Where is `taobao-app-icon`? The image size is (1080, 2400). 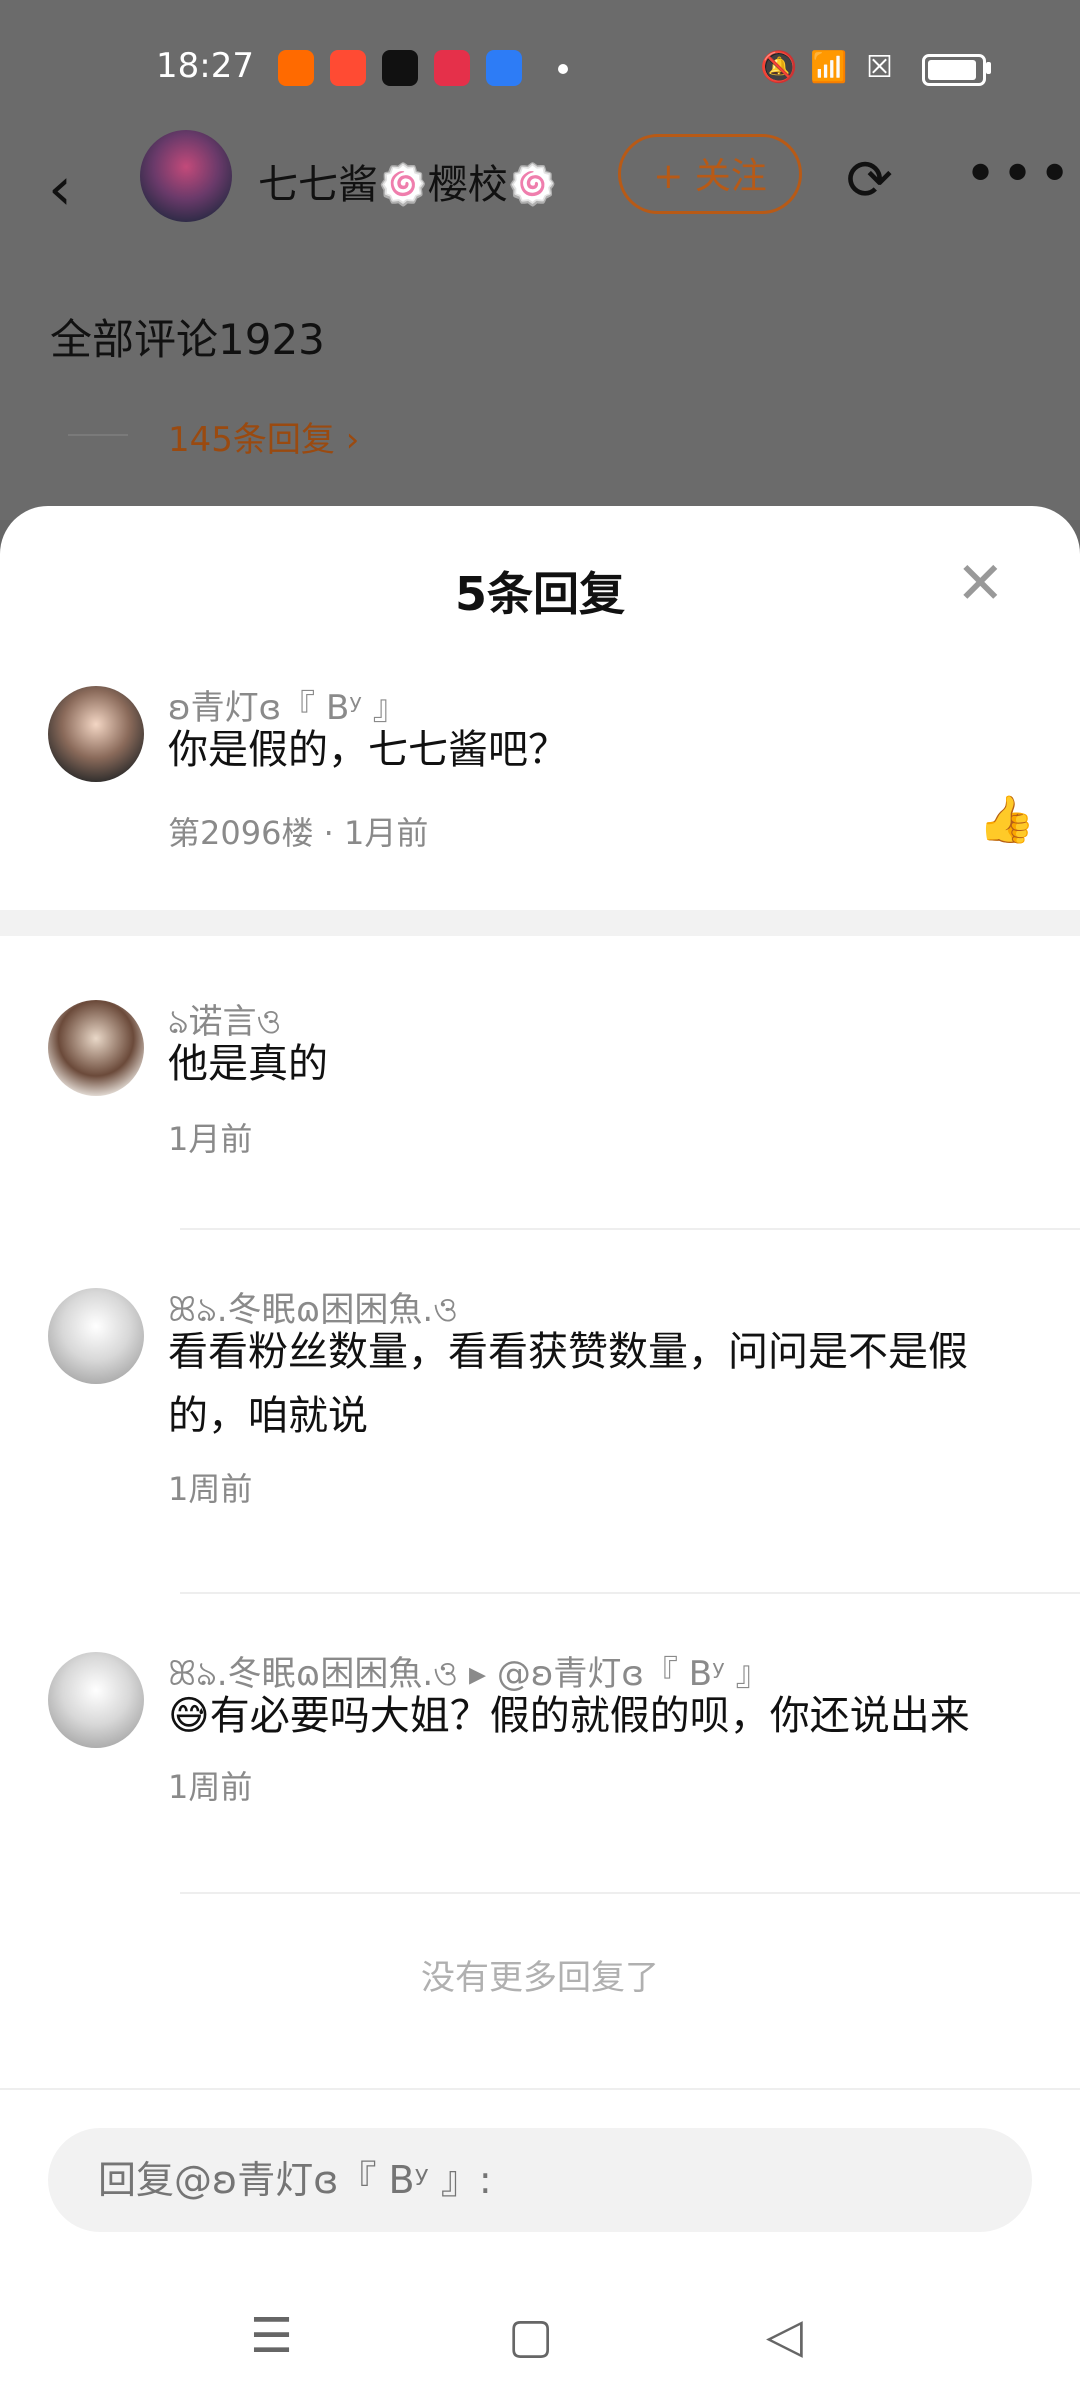
taobao-app-icon is located at coordinates (296, 68).